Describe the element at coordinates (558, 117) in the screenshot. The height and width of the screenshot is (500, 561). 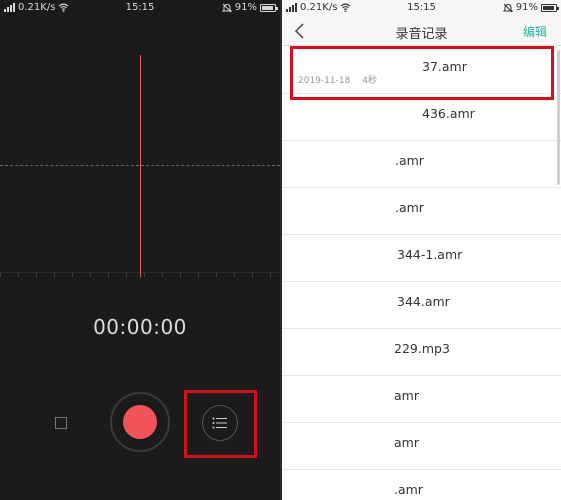
I see `list-scrollbar` at that location.